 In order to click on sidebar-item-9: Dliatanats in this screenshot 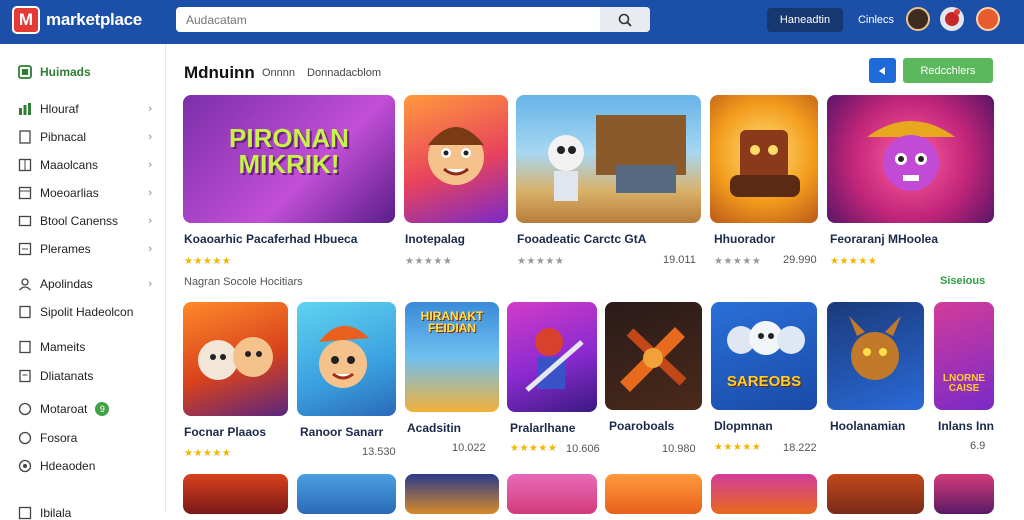, I will do `click(88, 376)`.